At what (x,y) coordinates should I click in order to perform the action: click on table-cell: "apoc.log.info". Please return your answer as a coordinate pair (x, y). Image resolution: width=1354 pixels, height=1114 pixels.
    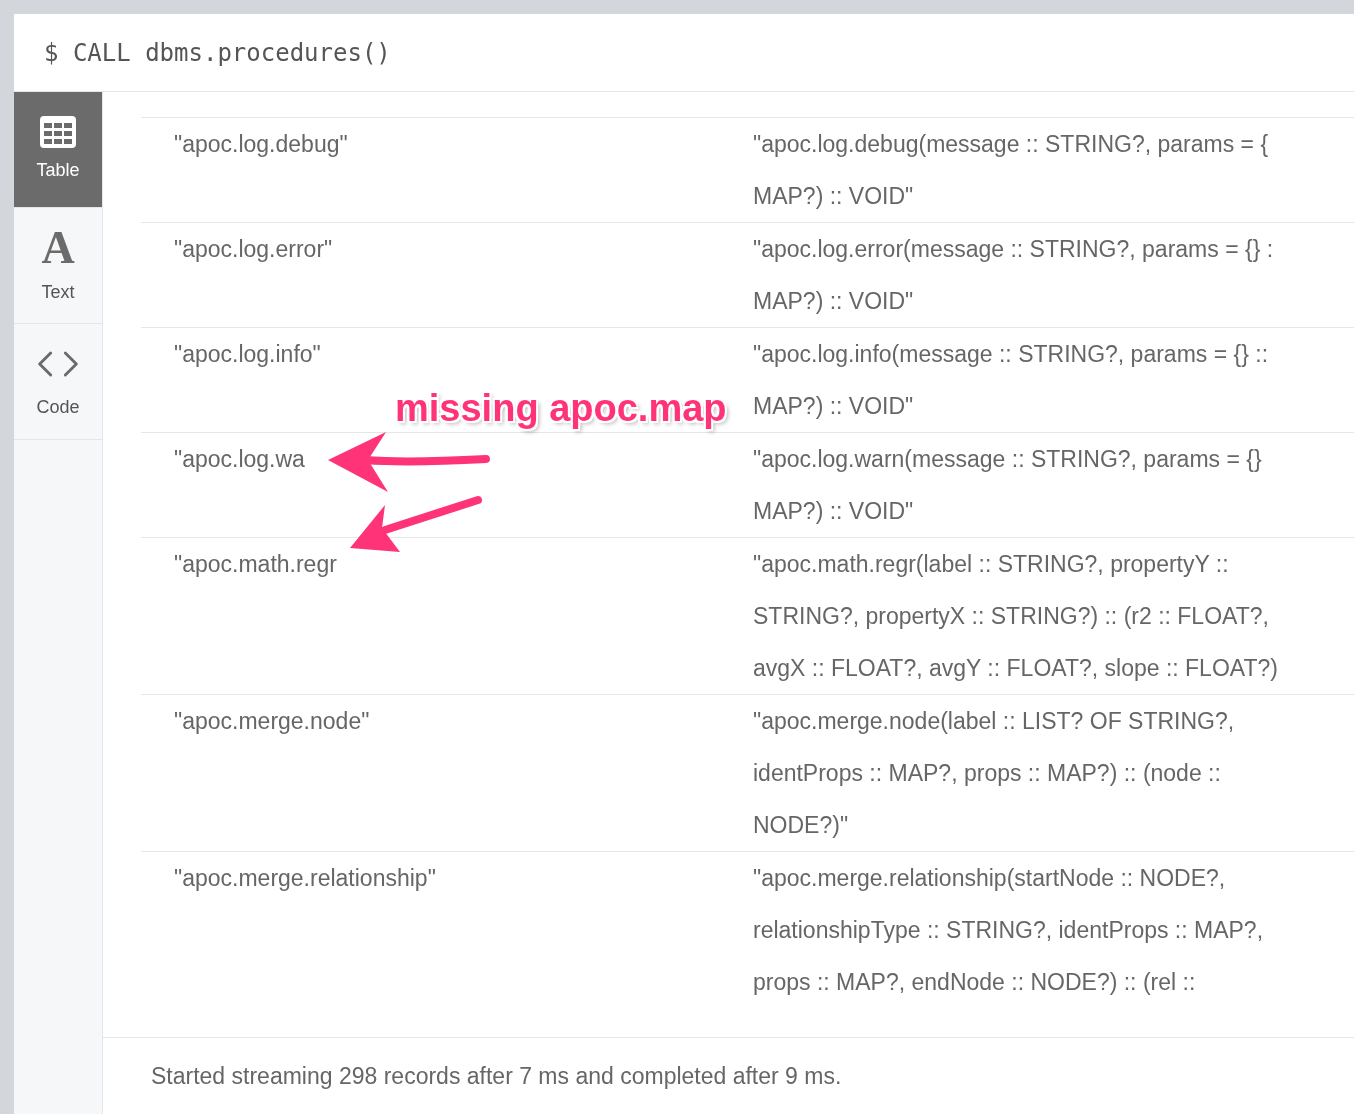
    Looking at the image, I should click on (247, 354).